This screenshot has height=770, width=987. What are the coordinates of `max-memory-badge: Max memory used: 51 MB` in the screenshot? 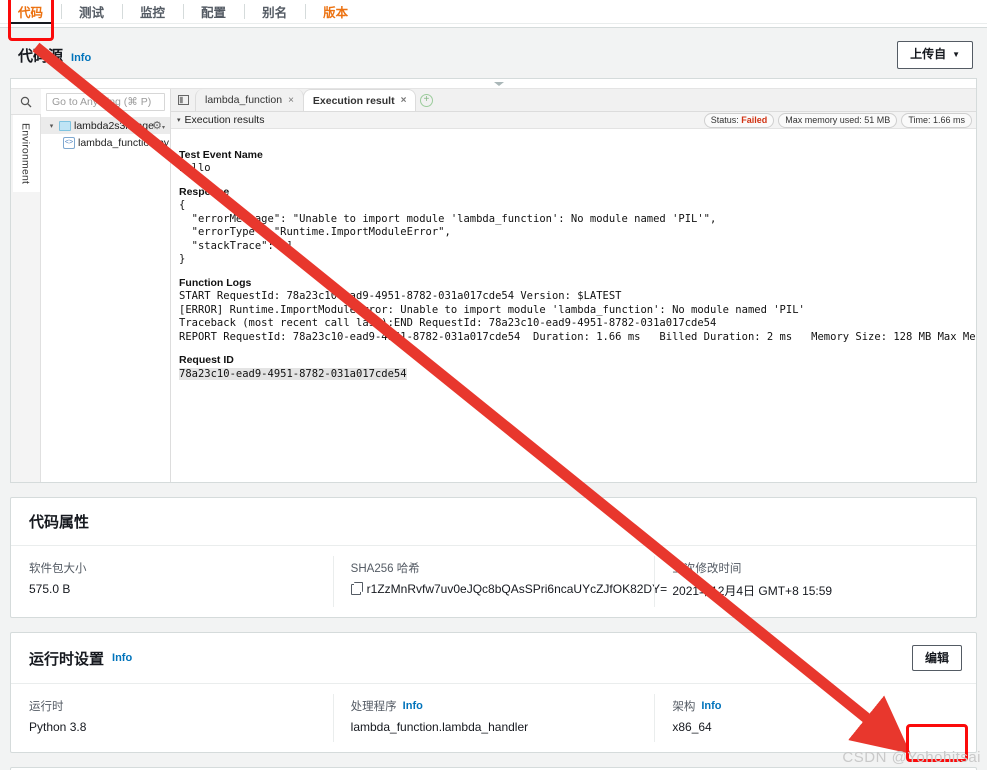 It's located at (838, 120).